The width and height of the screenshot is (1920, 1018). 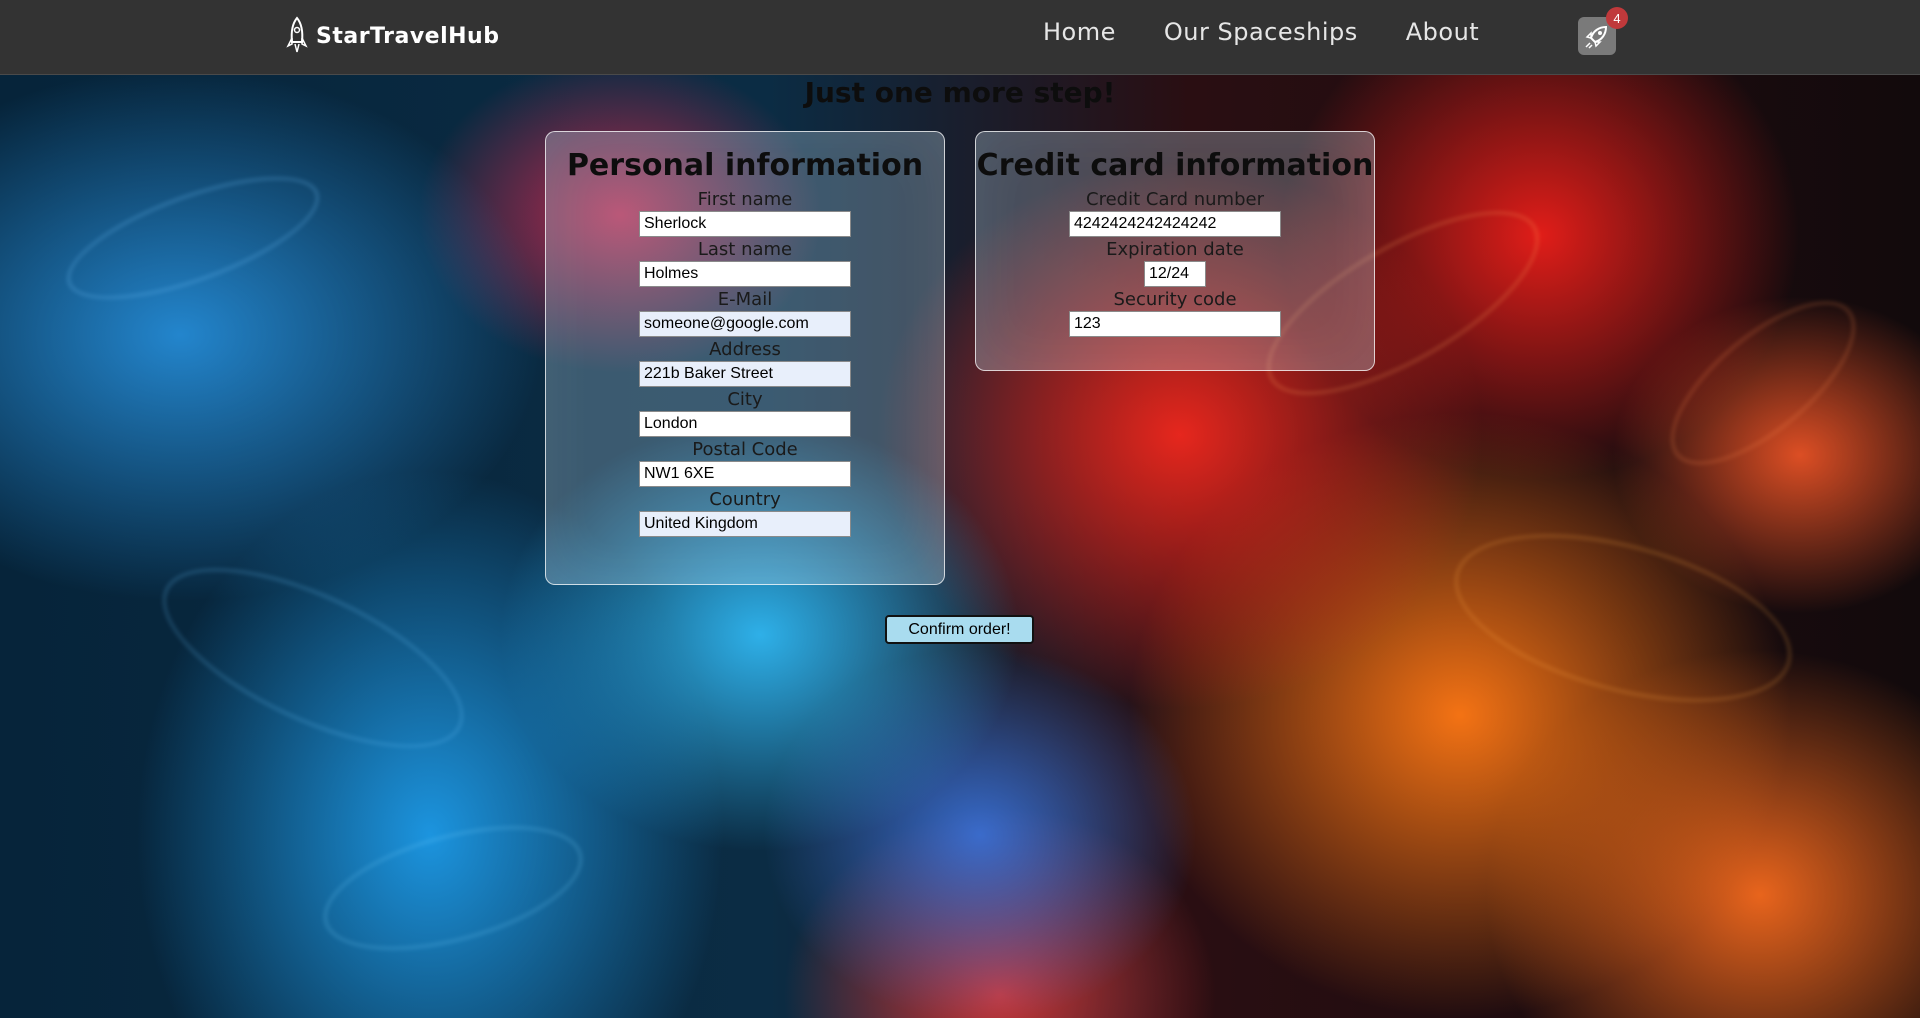 I want to click on postal-code-field: Postal Code, so click(x=745, y=463).